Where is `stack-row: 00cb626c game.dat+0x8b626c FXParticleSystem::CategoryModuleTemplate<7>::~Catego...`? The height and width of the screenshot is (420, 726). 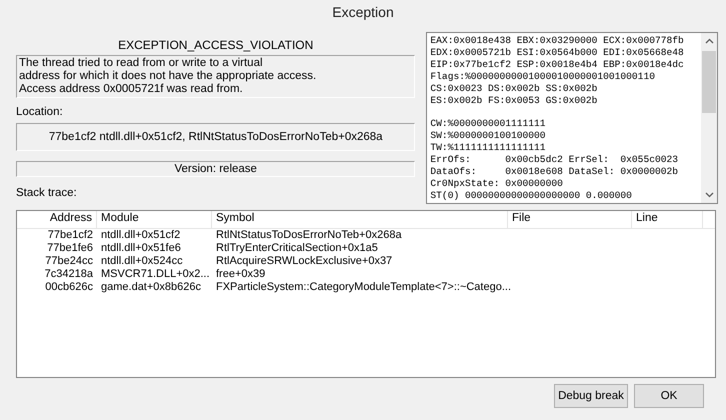 stack-row: 00cb626c game.dat+0x8b626c FXParticleSystem::CategoryModuleTemplate<7>::~Catego... is located at coordinates (366, 287).